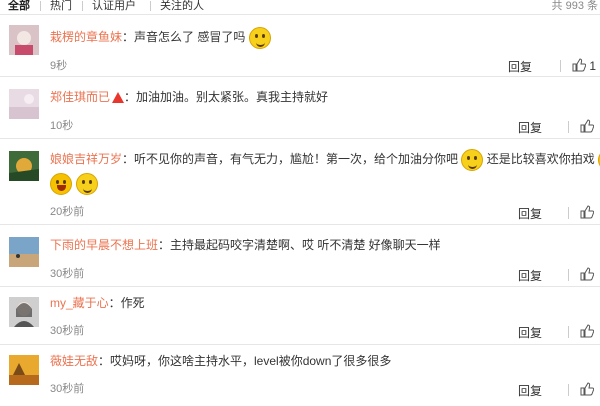 Image resolution: width=600 pixels, height=406 pixels. Describe the element at coordinates (182, 6) in the screenshot. I see `tab-following: 关注的人` at that location.